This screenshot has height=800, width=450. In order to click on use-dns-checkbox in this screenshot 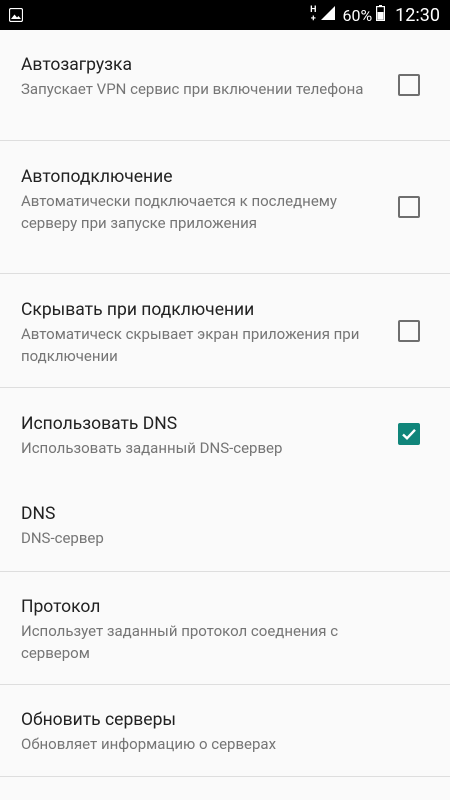, I will do `click(409, 433)`.